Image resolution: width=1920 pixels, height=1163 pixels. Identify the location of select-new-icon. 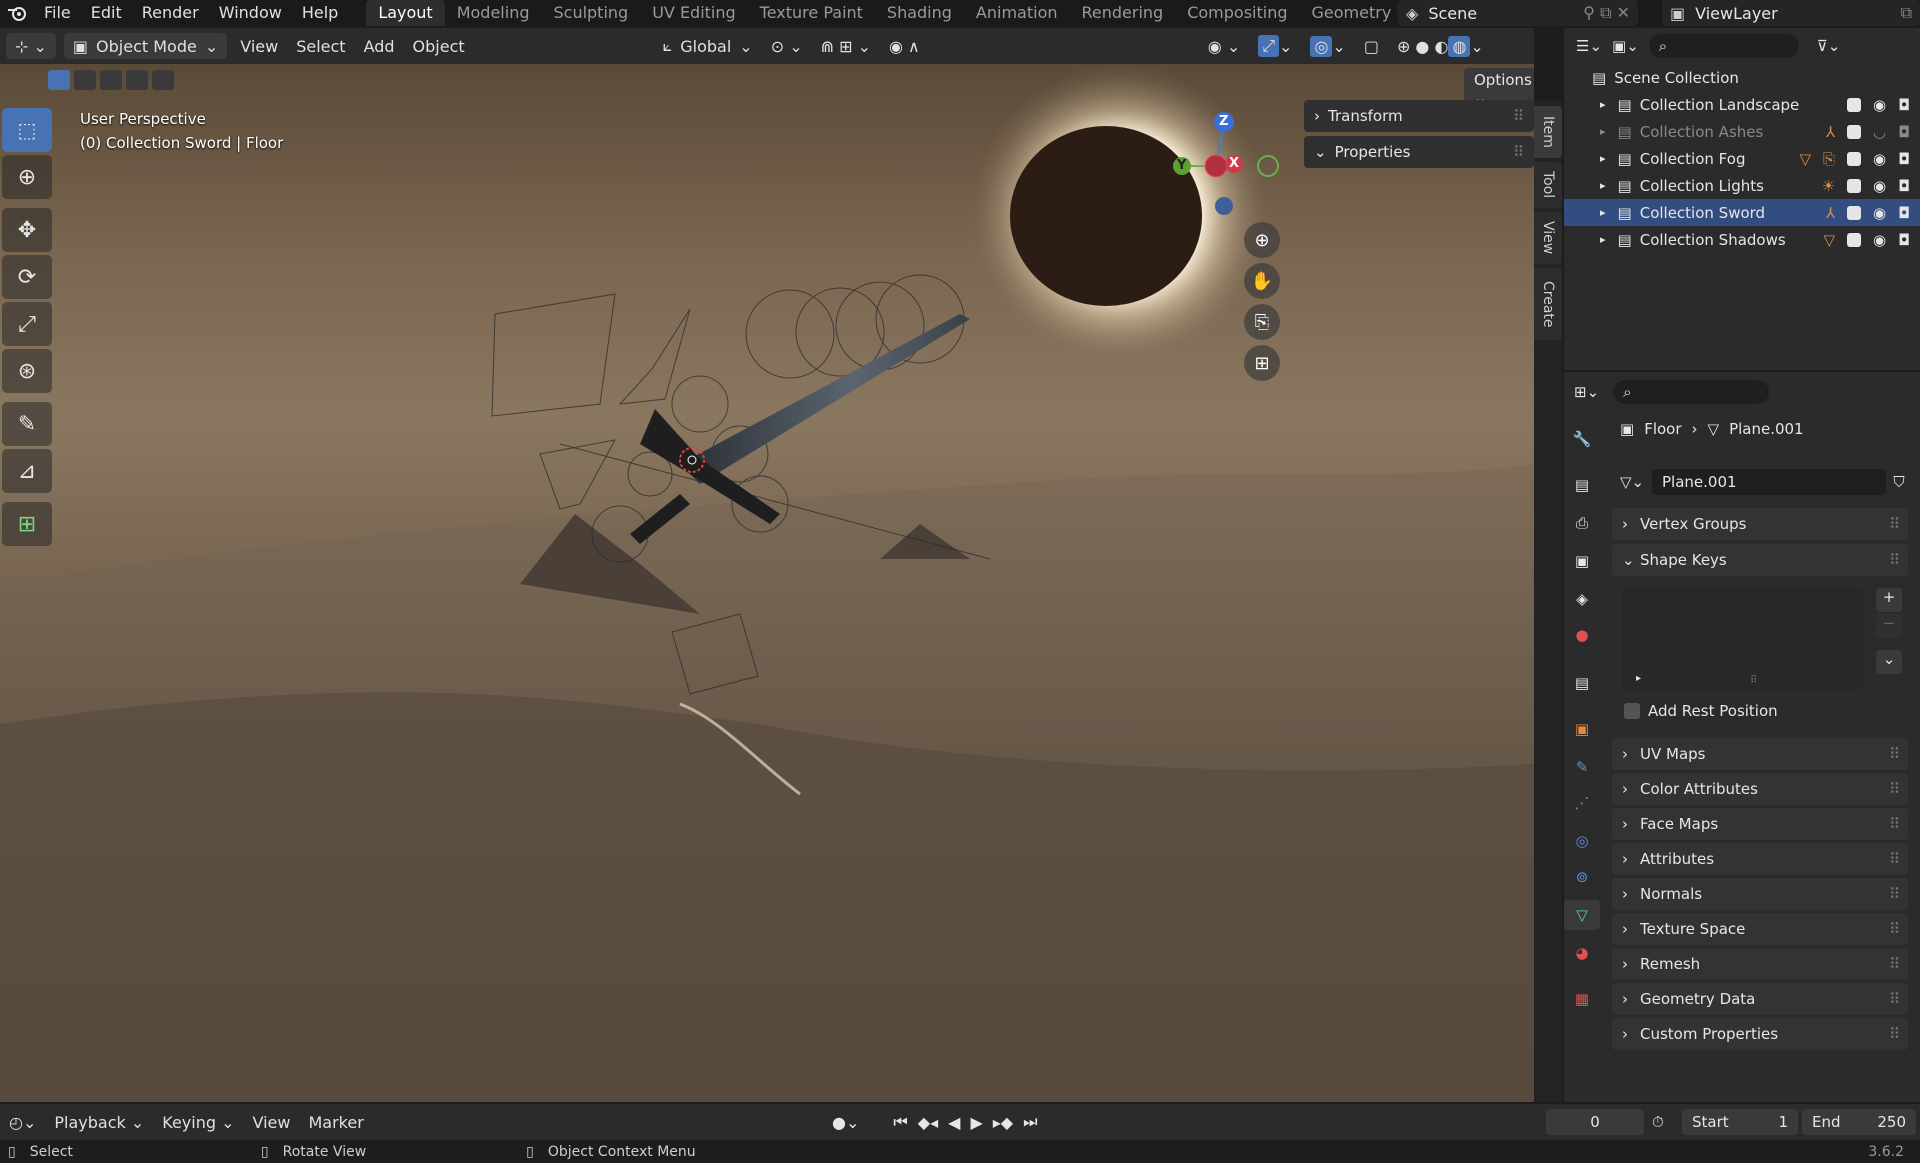
(59, 80).